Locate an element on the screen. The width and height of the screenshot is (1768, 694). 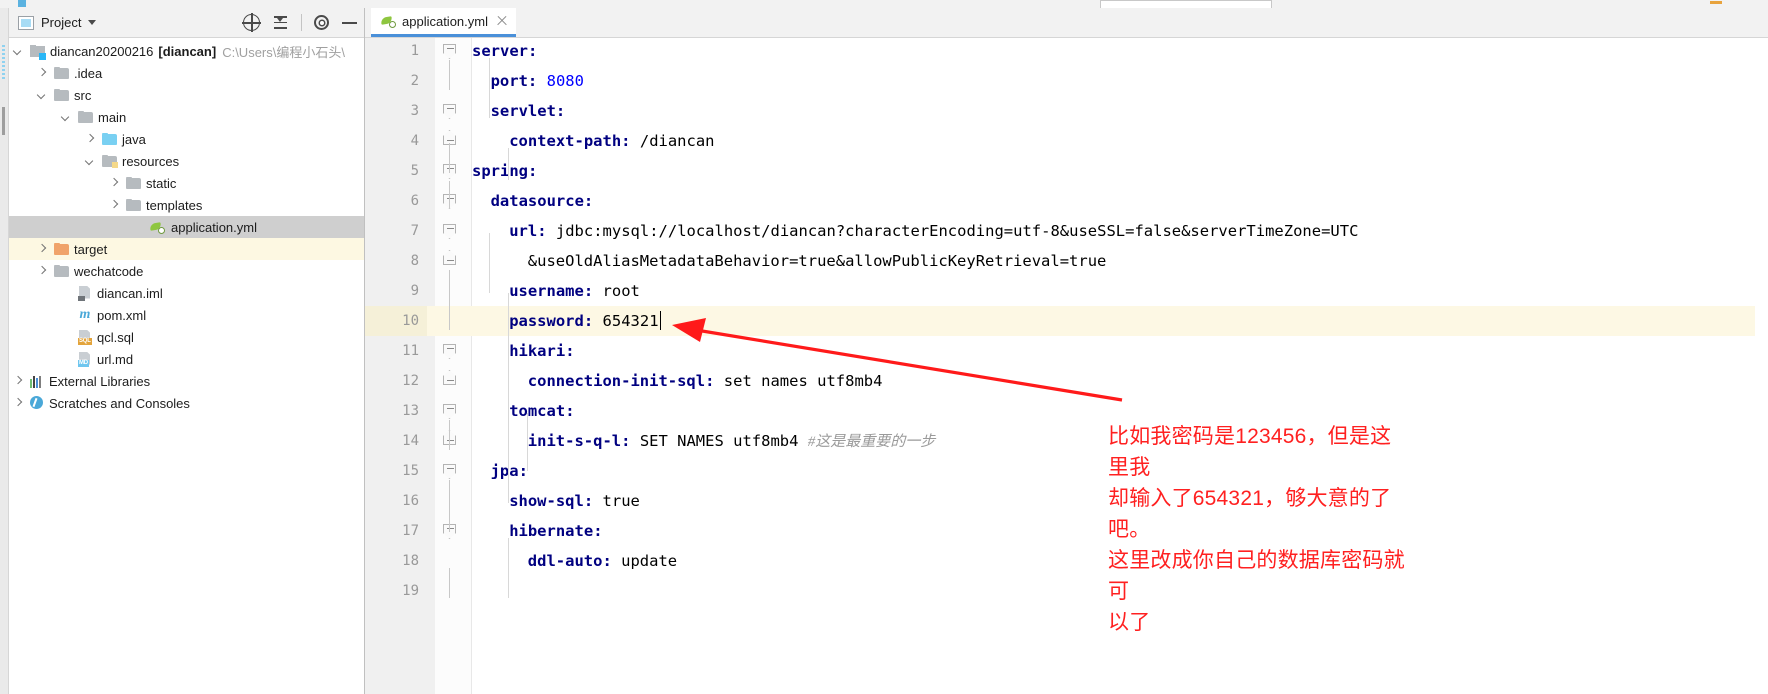
line-number: 7 is located at coordinates (414, 231).